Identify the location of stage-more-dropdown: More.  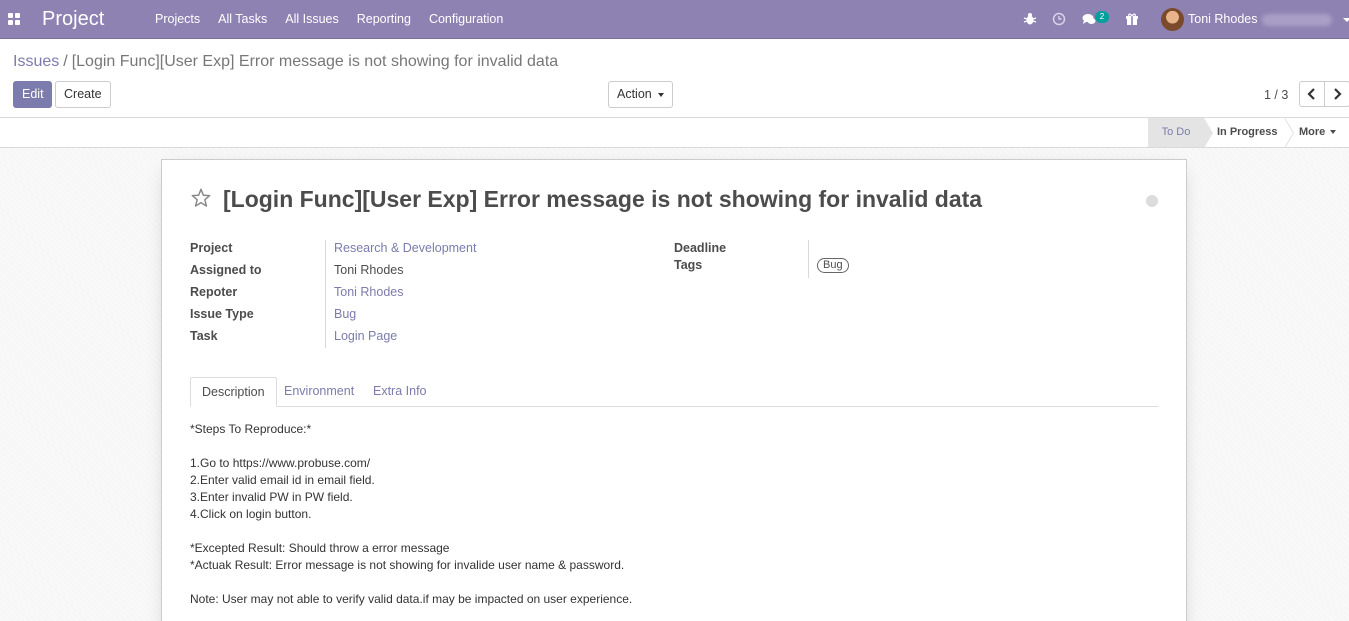
(1318, 132).